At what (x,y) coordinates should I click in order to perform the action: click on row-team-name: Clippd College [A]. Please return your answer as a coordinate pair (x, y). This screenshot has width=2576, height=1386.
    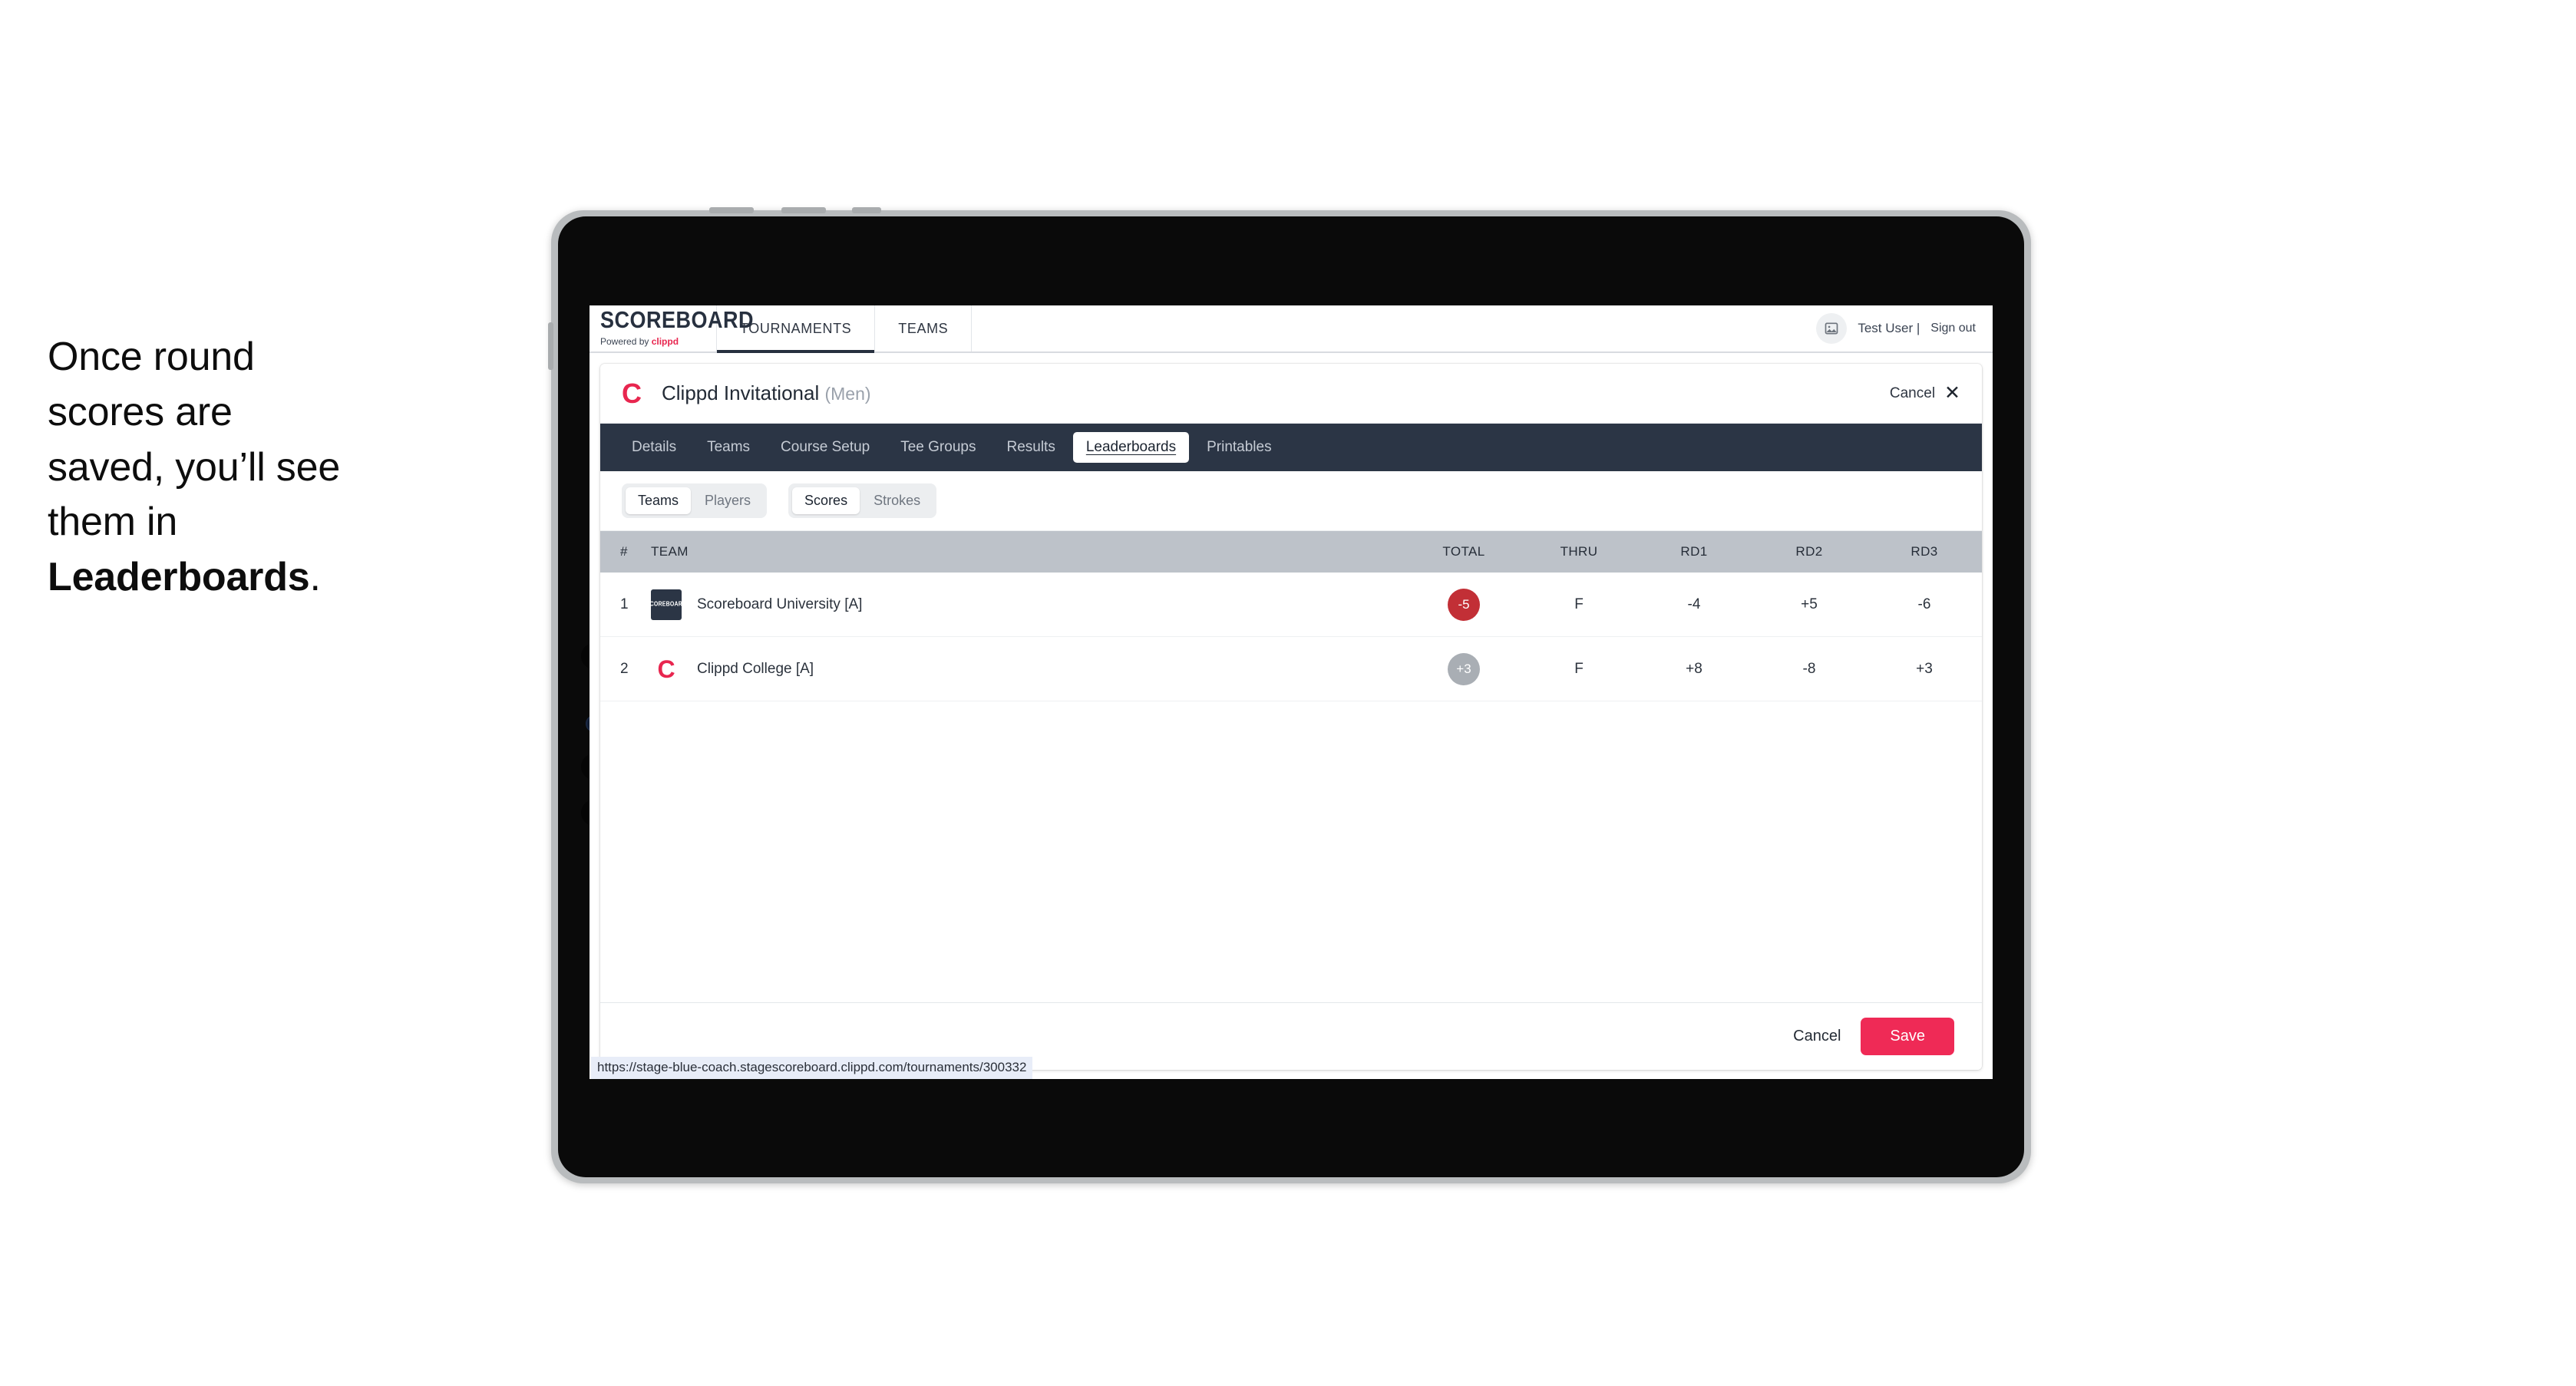
    Looking at the image, I should click on (755, 668).